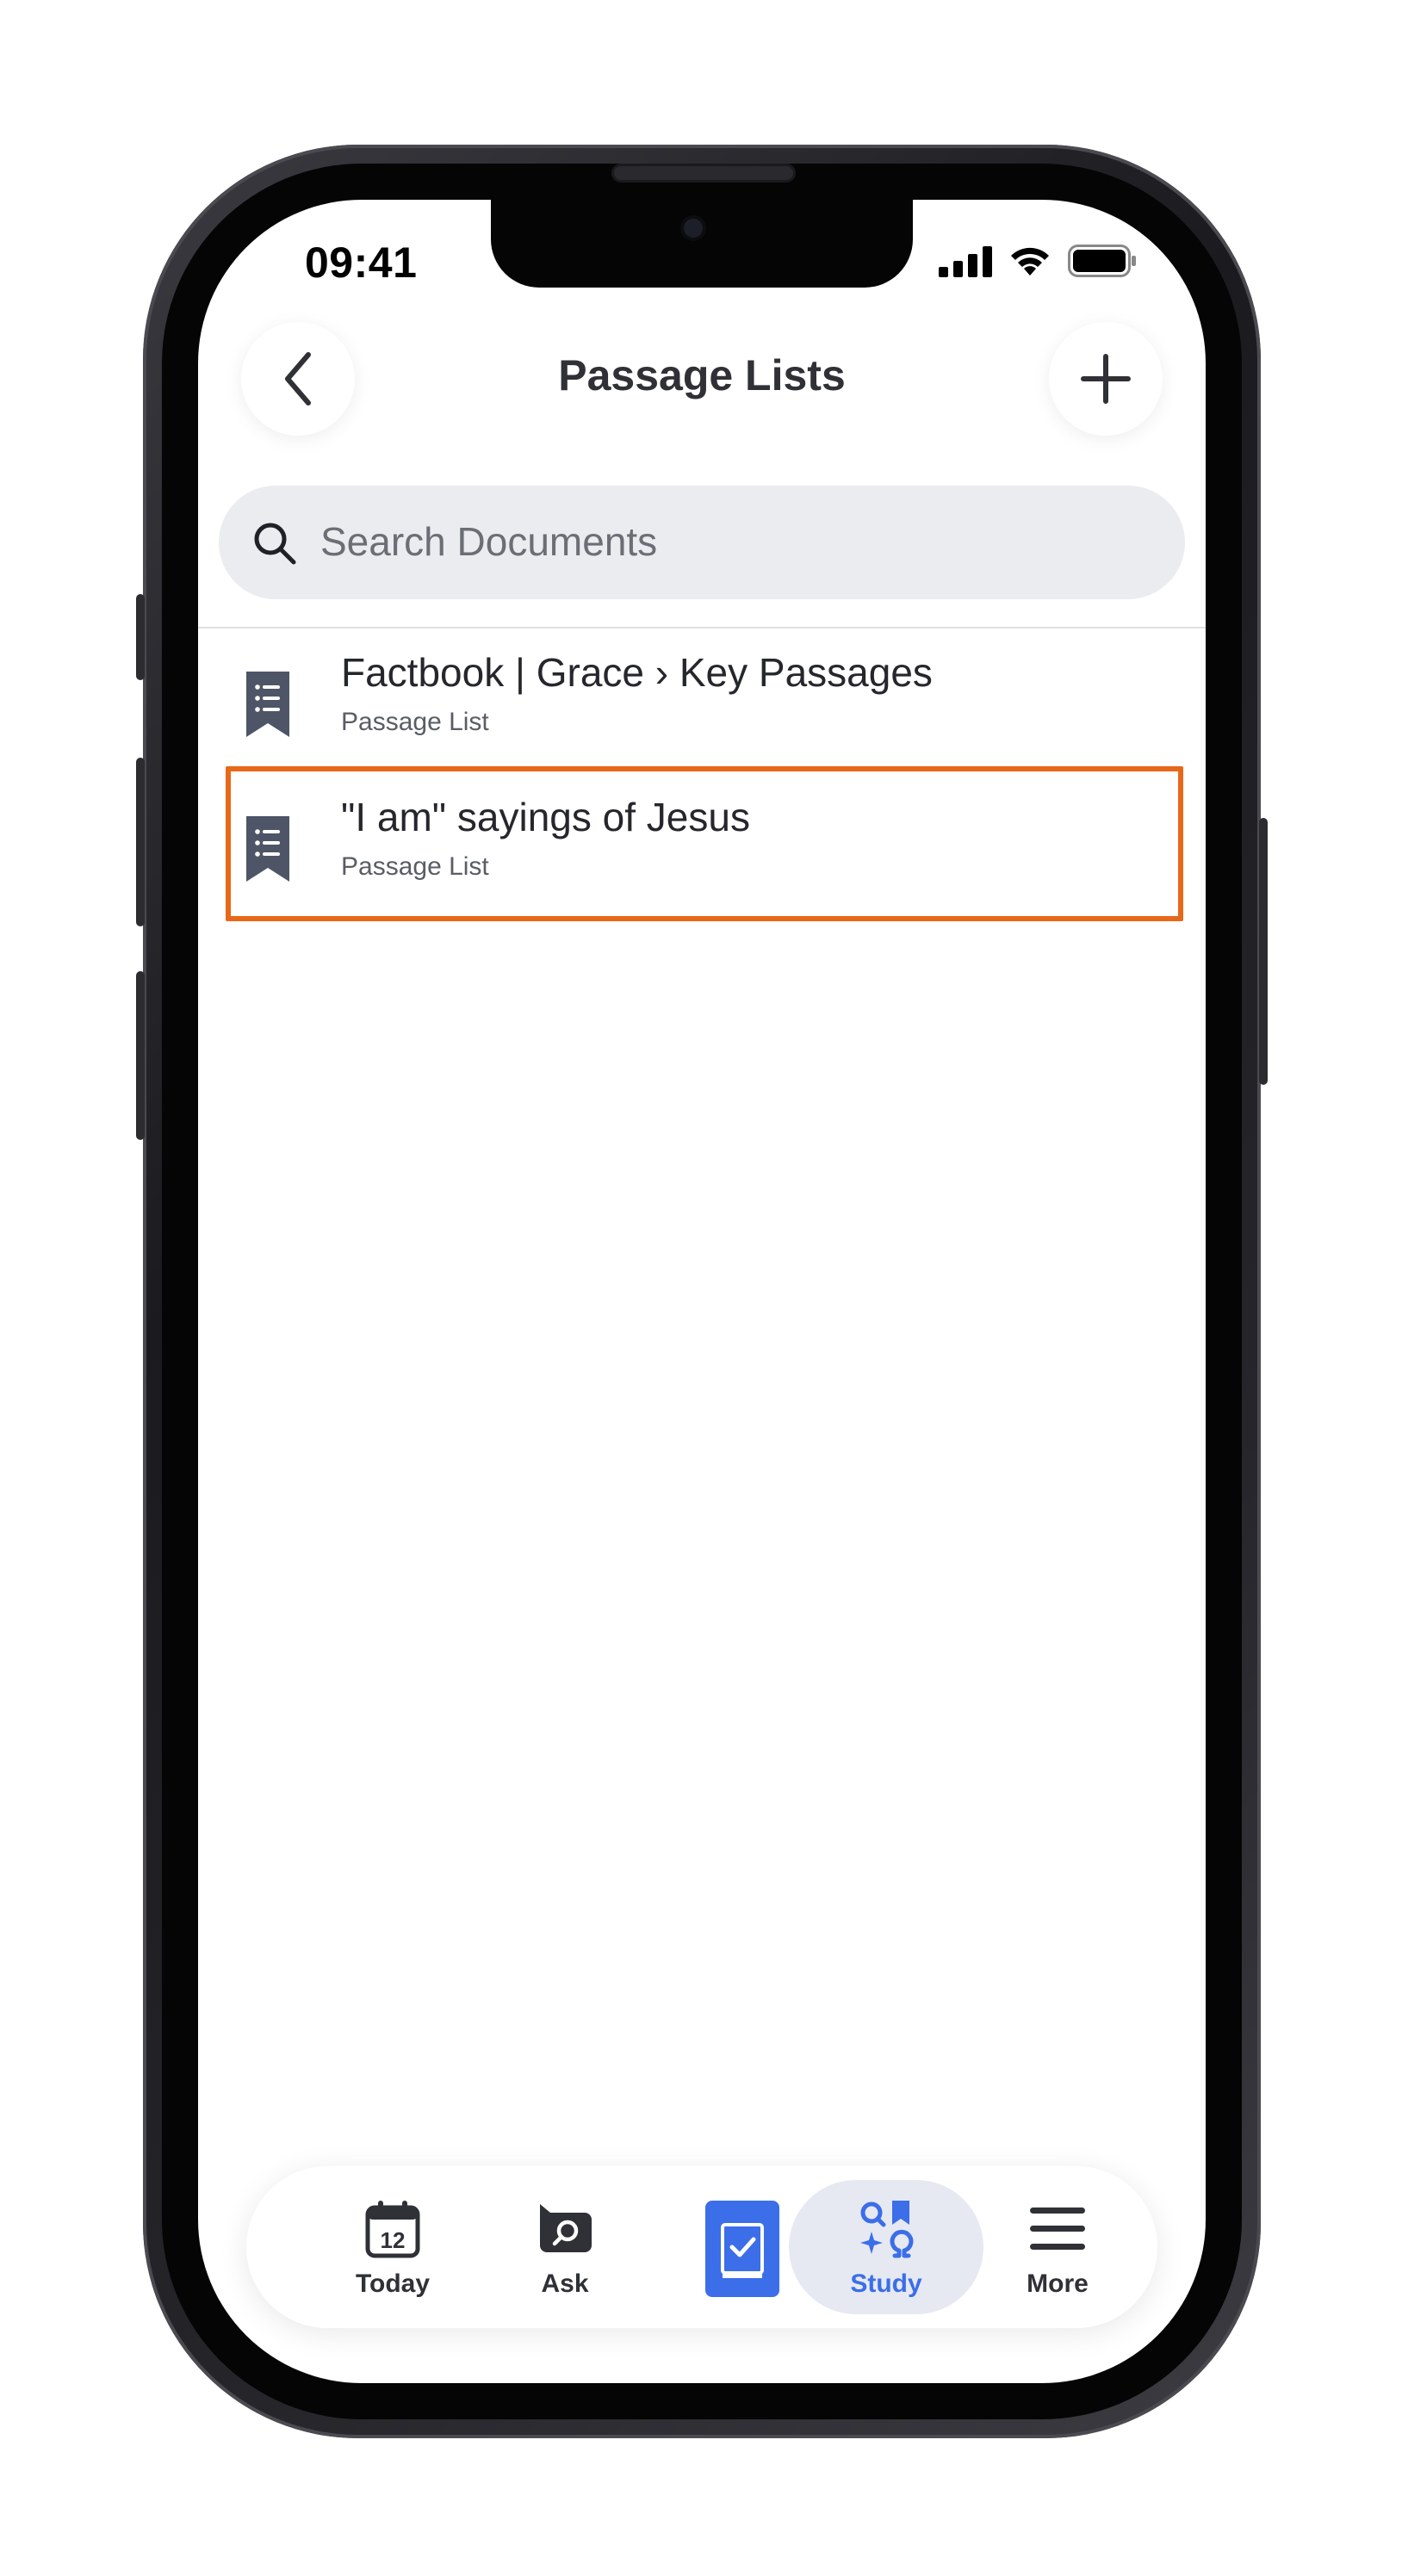  What do you see at coordinates (702, 628) in the screenshot?
I see `header-divider` at bounding box center [702, 628].